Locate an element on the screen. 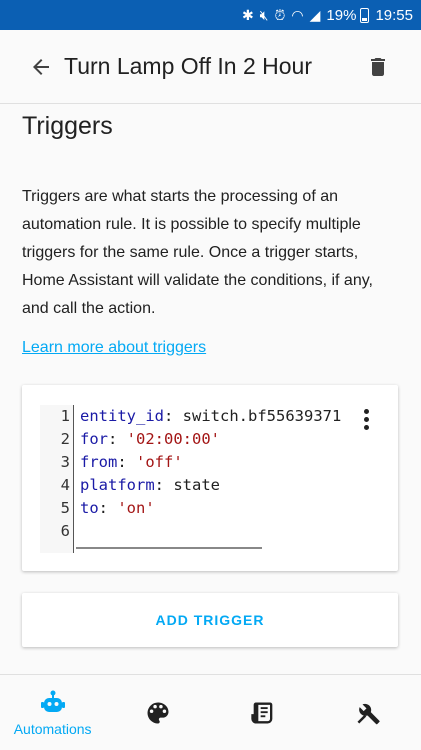 The image size is (421, 750). nav-item-settings is located at coordinates (368, 712).